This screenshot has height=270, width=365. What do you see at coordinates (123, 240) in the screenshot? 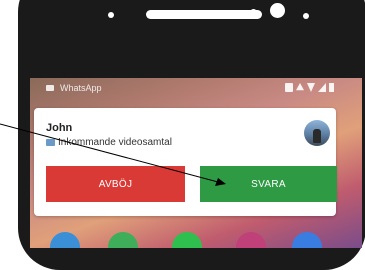
I see `green-app-icon` at bounding box center [123, 240].